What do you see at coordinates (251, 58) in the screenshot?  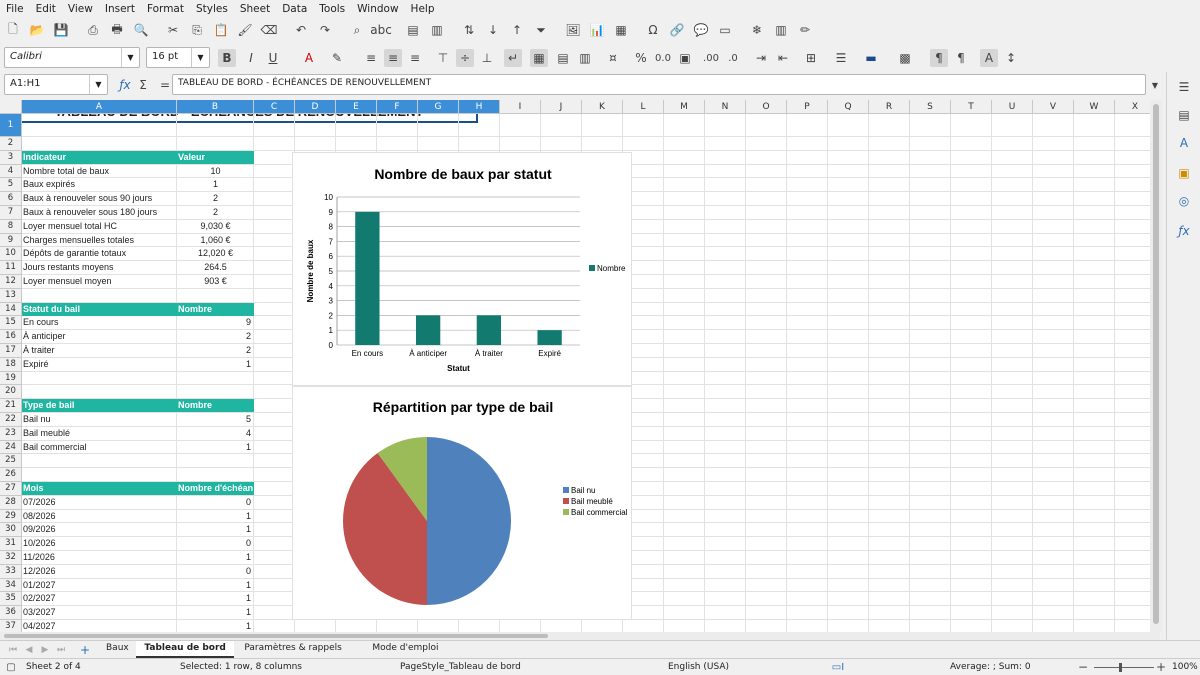 I see `italic-icon: I` at bounding box center [251, 58].